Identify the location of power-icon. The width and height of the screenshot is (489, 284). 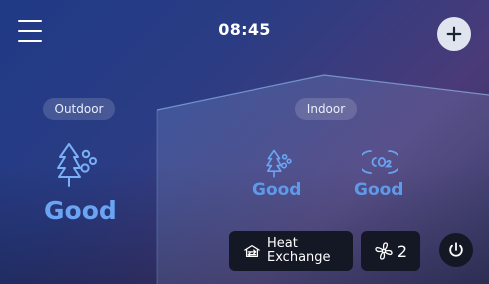
(456, 249).